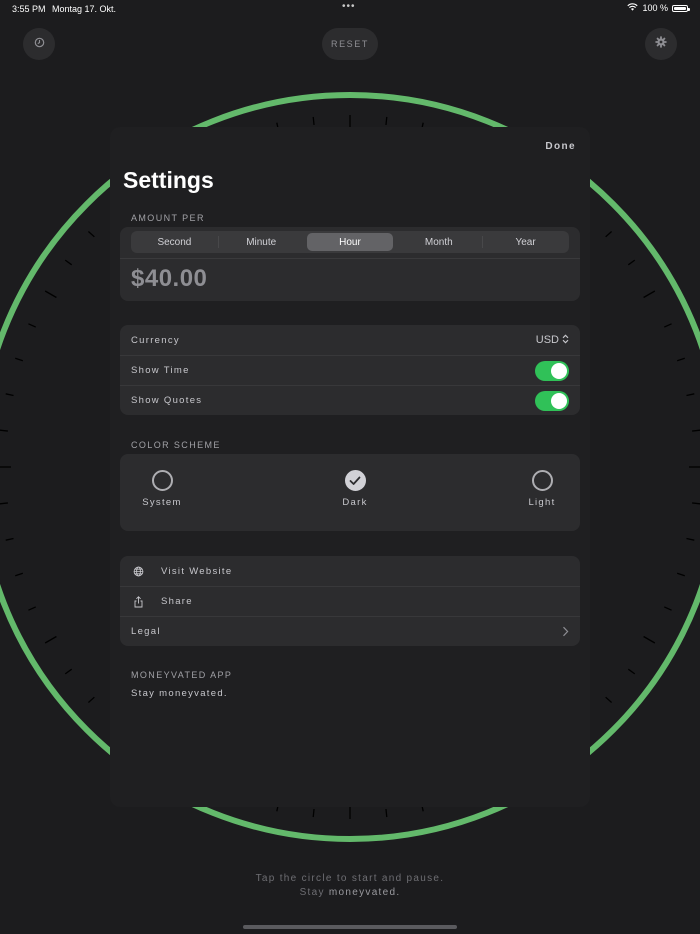  Describe the element at coordinates (146, 631) in the screenshot. I see `legal-label: Legal` at that location.